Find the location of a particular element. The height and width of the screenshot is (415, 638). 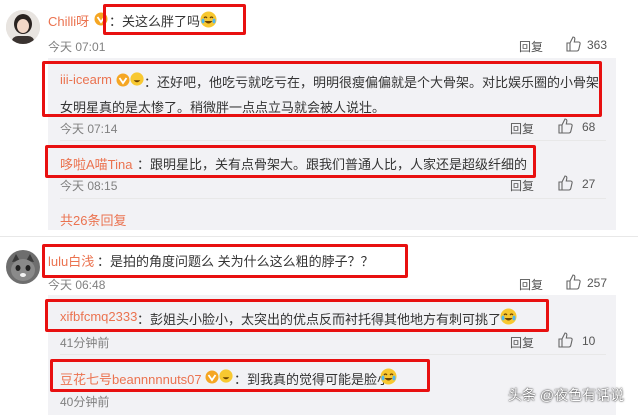

reply-time: 今天 08:15 is located at coordinates (89, 186).